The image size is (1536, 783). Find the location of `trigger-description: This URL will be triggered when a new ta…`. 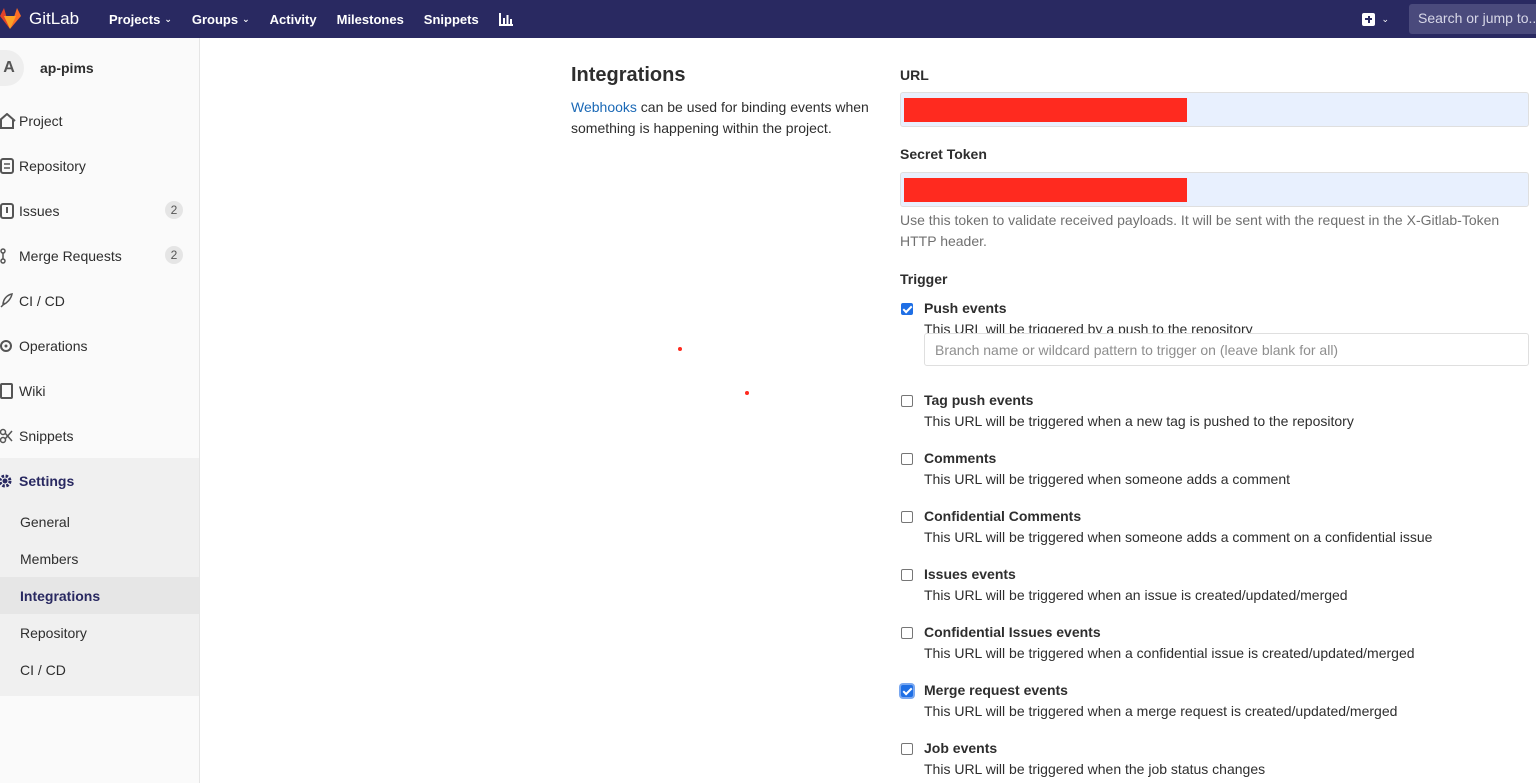

trigger-description: This URL will be triggered when a new ta… is located at coordinates (1139, 421).